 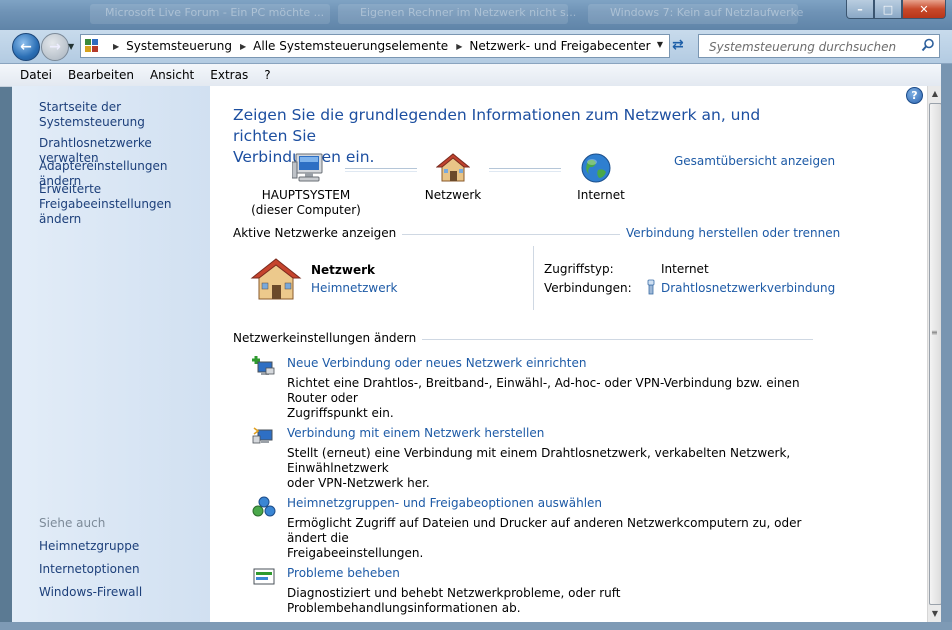 I want to click on search-icon, so click(x=928, y=45).